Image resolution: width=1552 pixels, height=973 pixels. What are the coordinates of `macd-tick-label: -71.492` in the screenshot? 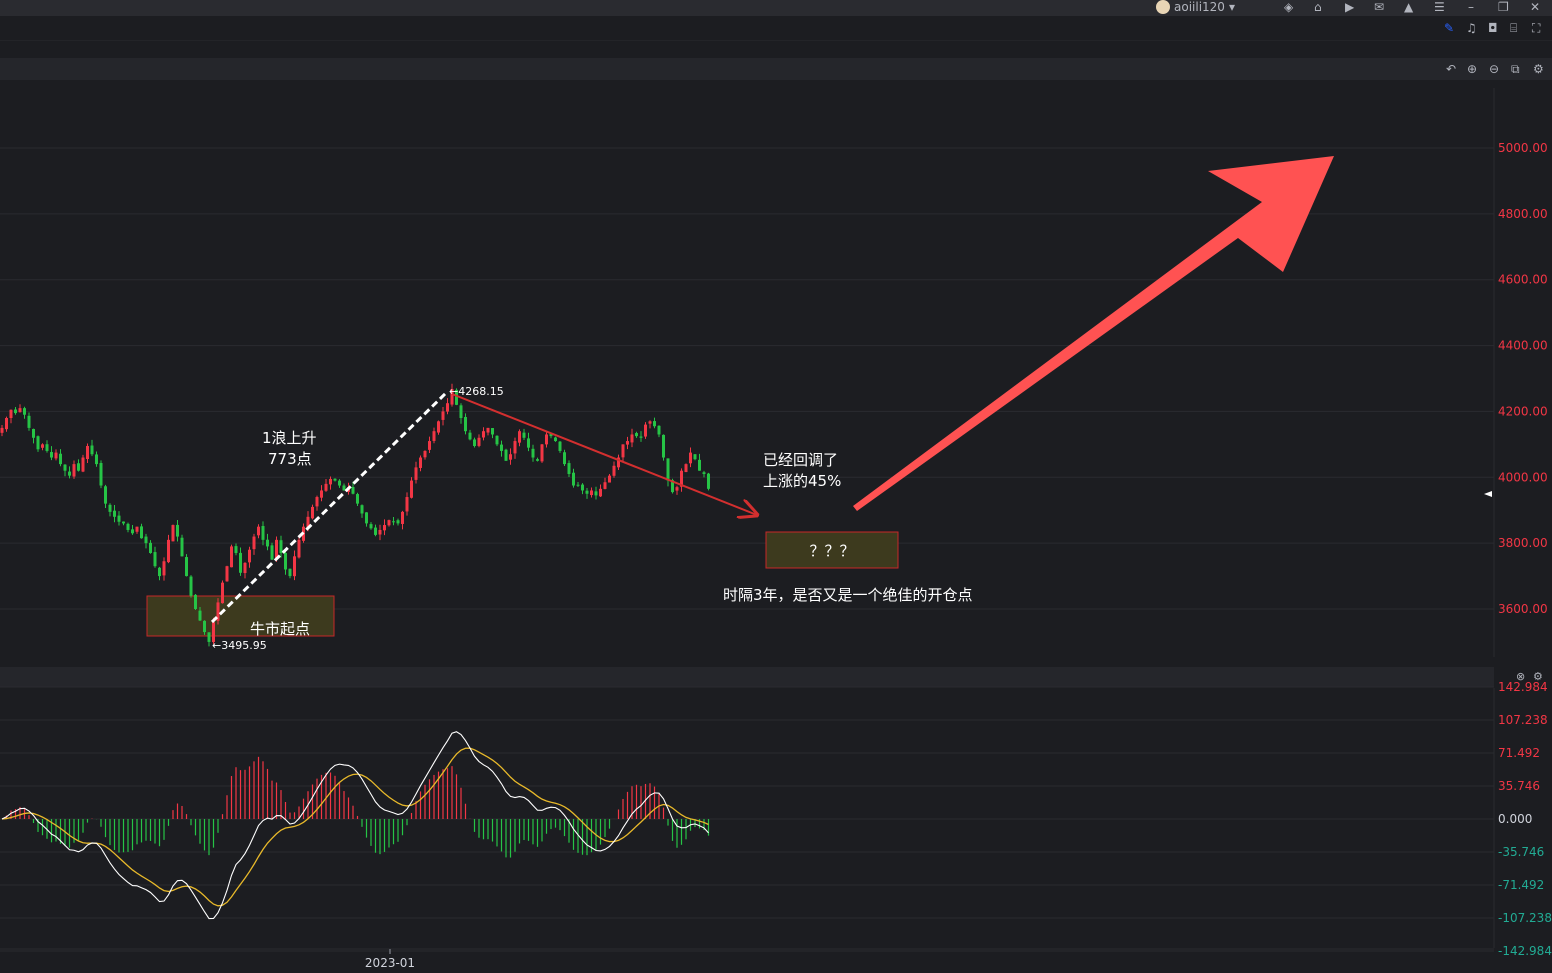 It's located at (1521, 885).